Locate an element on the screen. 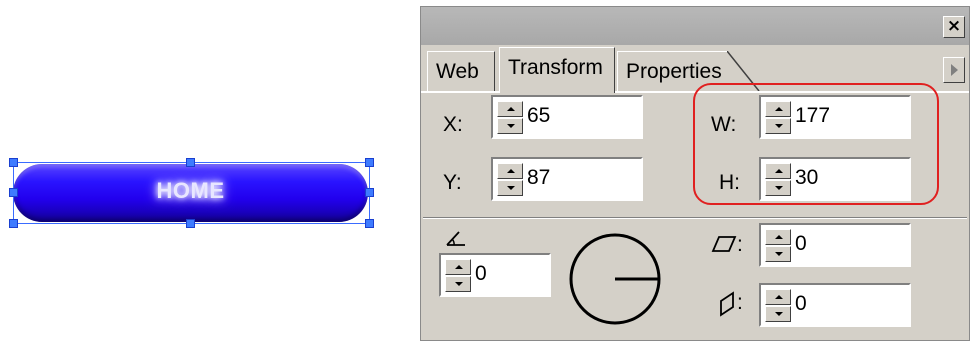  skew-vertical-colon: : is located at coordinates (740, 302).